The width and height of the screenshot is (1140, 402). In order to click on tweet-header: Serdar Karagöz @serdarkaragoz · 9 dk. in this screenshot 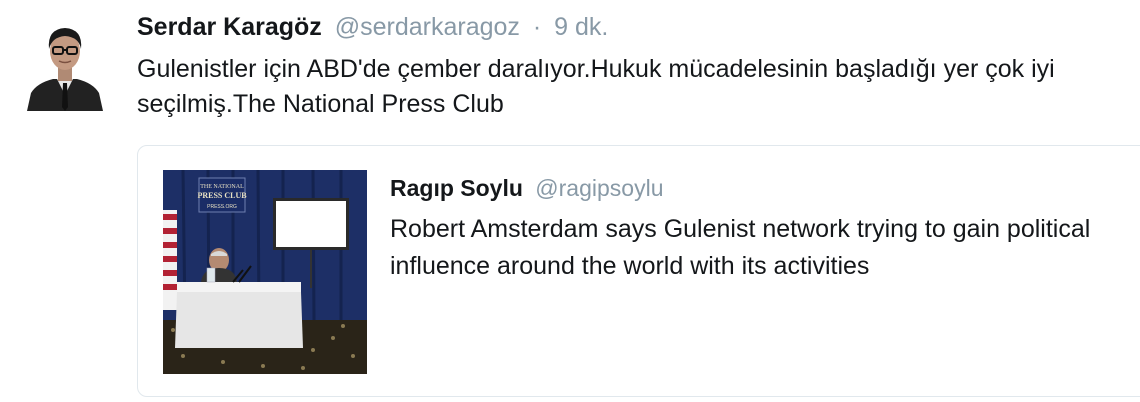, I will do `click(372, 27)`.